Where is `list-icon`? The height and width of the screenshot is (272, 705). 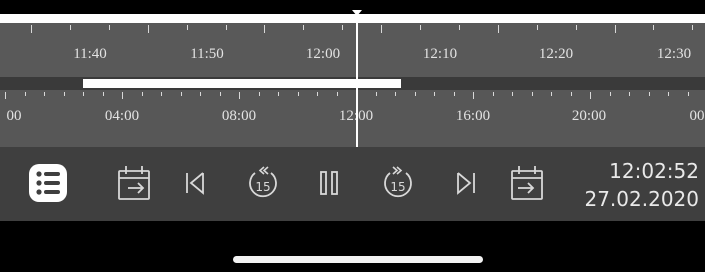 list-icon is located at coordinates (48, 183).